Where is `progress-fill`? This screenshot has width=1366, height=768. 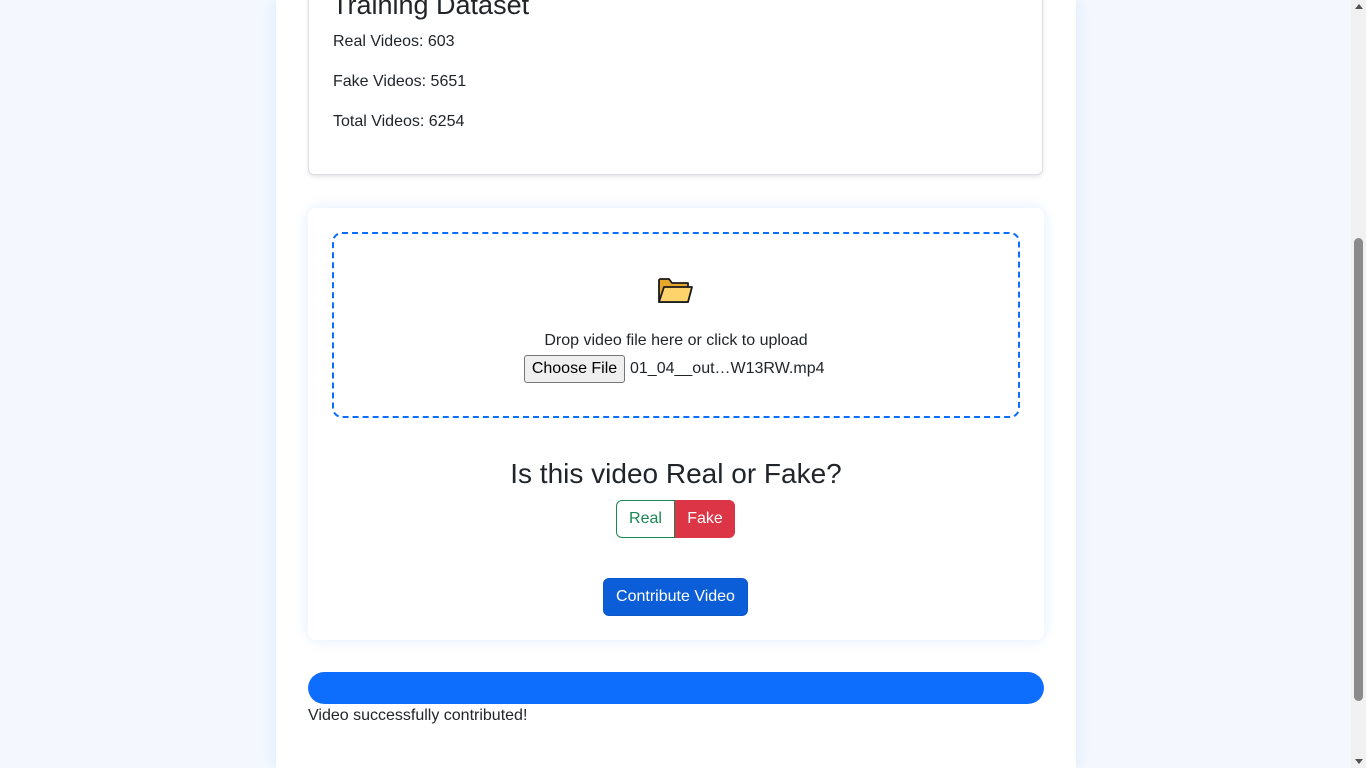
progress-fill is located at coordinates (676, 688).